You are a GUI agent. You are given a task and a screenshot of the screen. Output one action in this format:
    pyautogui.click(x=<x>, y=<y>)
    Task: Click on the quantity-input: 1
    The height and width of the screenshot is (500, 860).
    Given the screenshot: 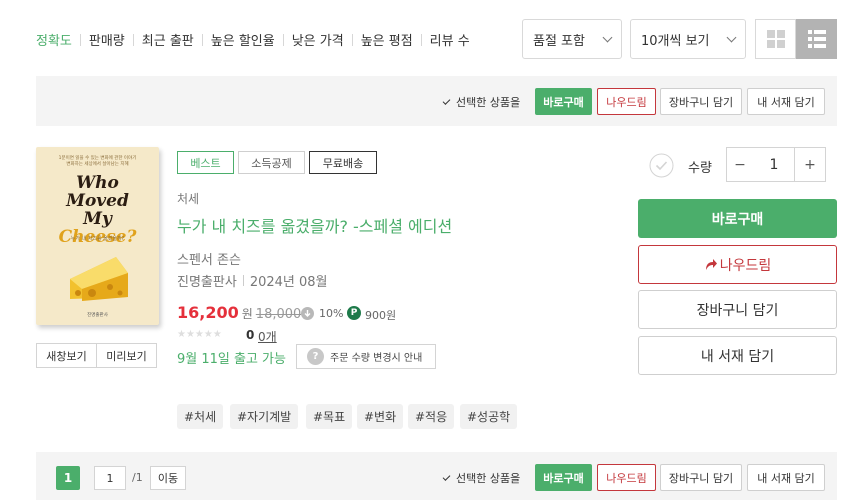 What is the action you would take?
    pyautogui.click(x=774, y=164)
    